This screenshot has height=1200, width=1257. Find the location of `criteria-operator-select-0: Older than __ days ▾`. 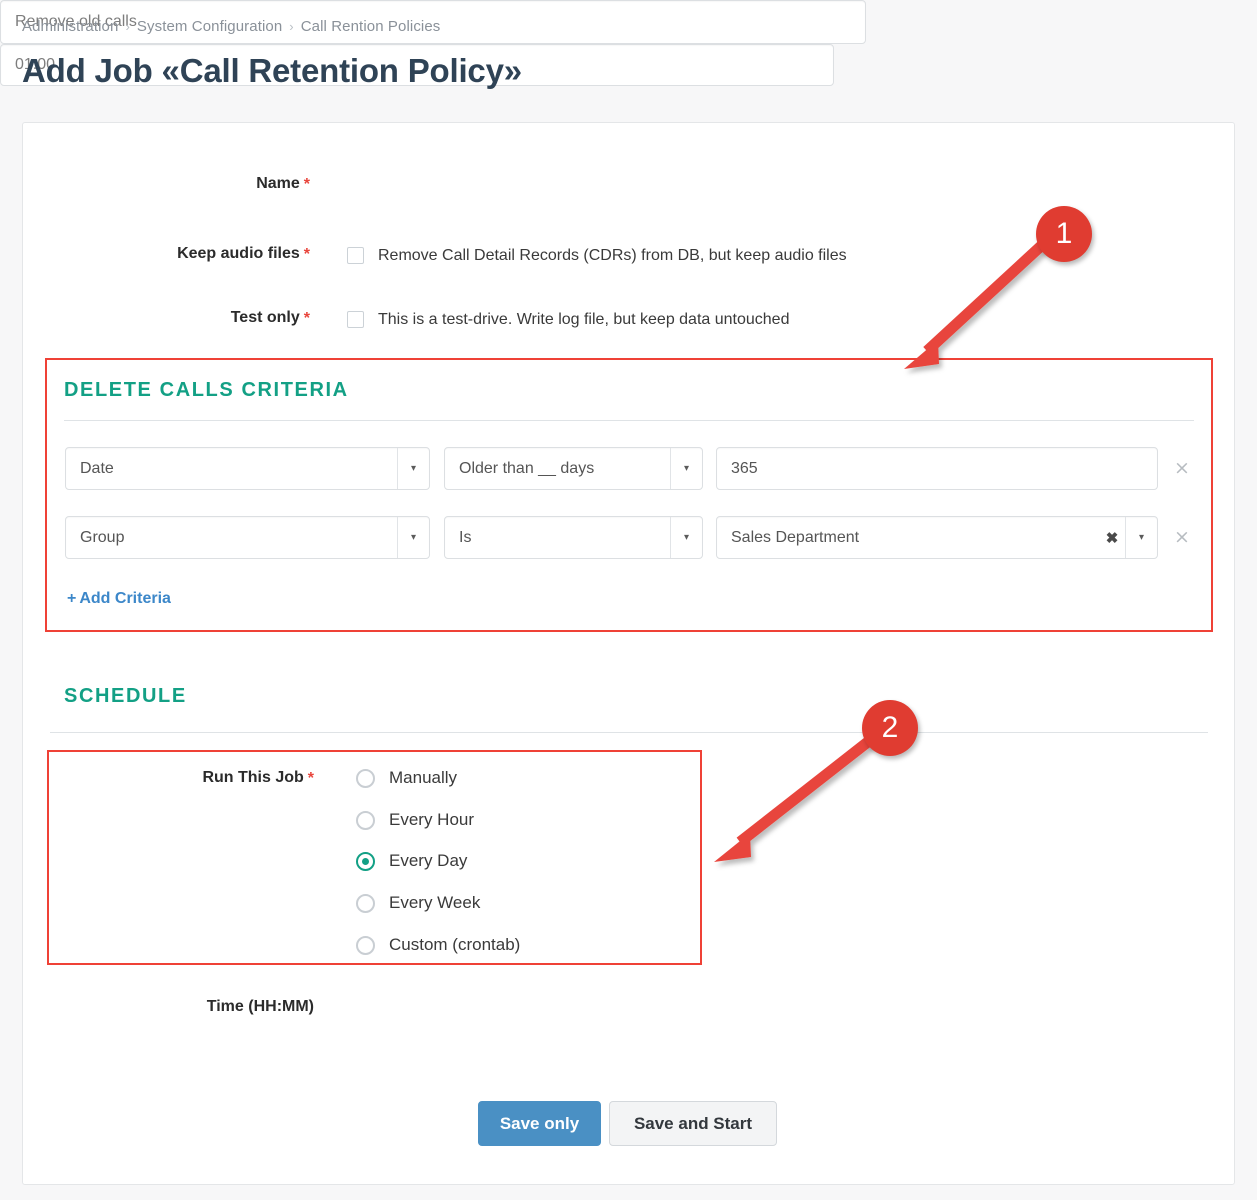

criteria-operator-select-0: Older than __ days ▾ is located at coordinates (573, 468).